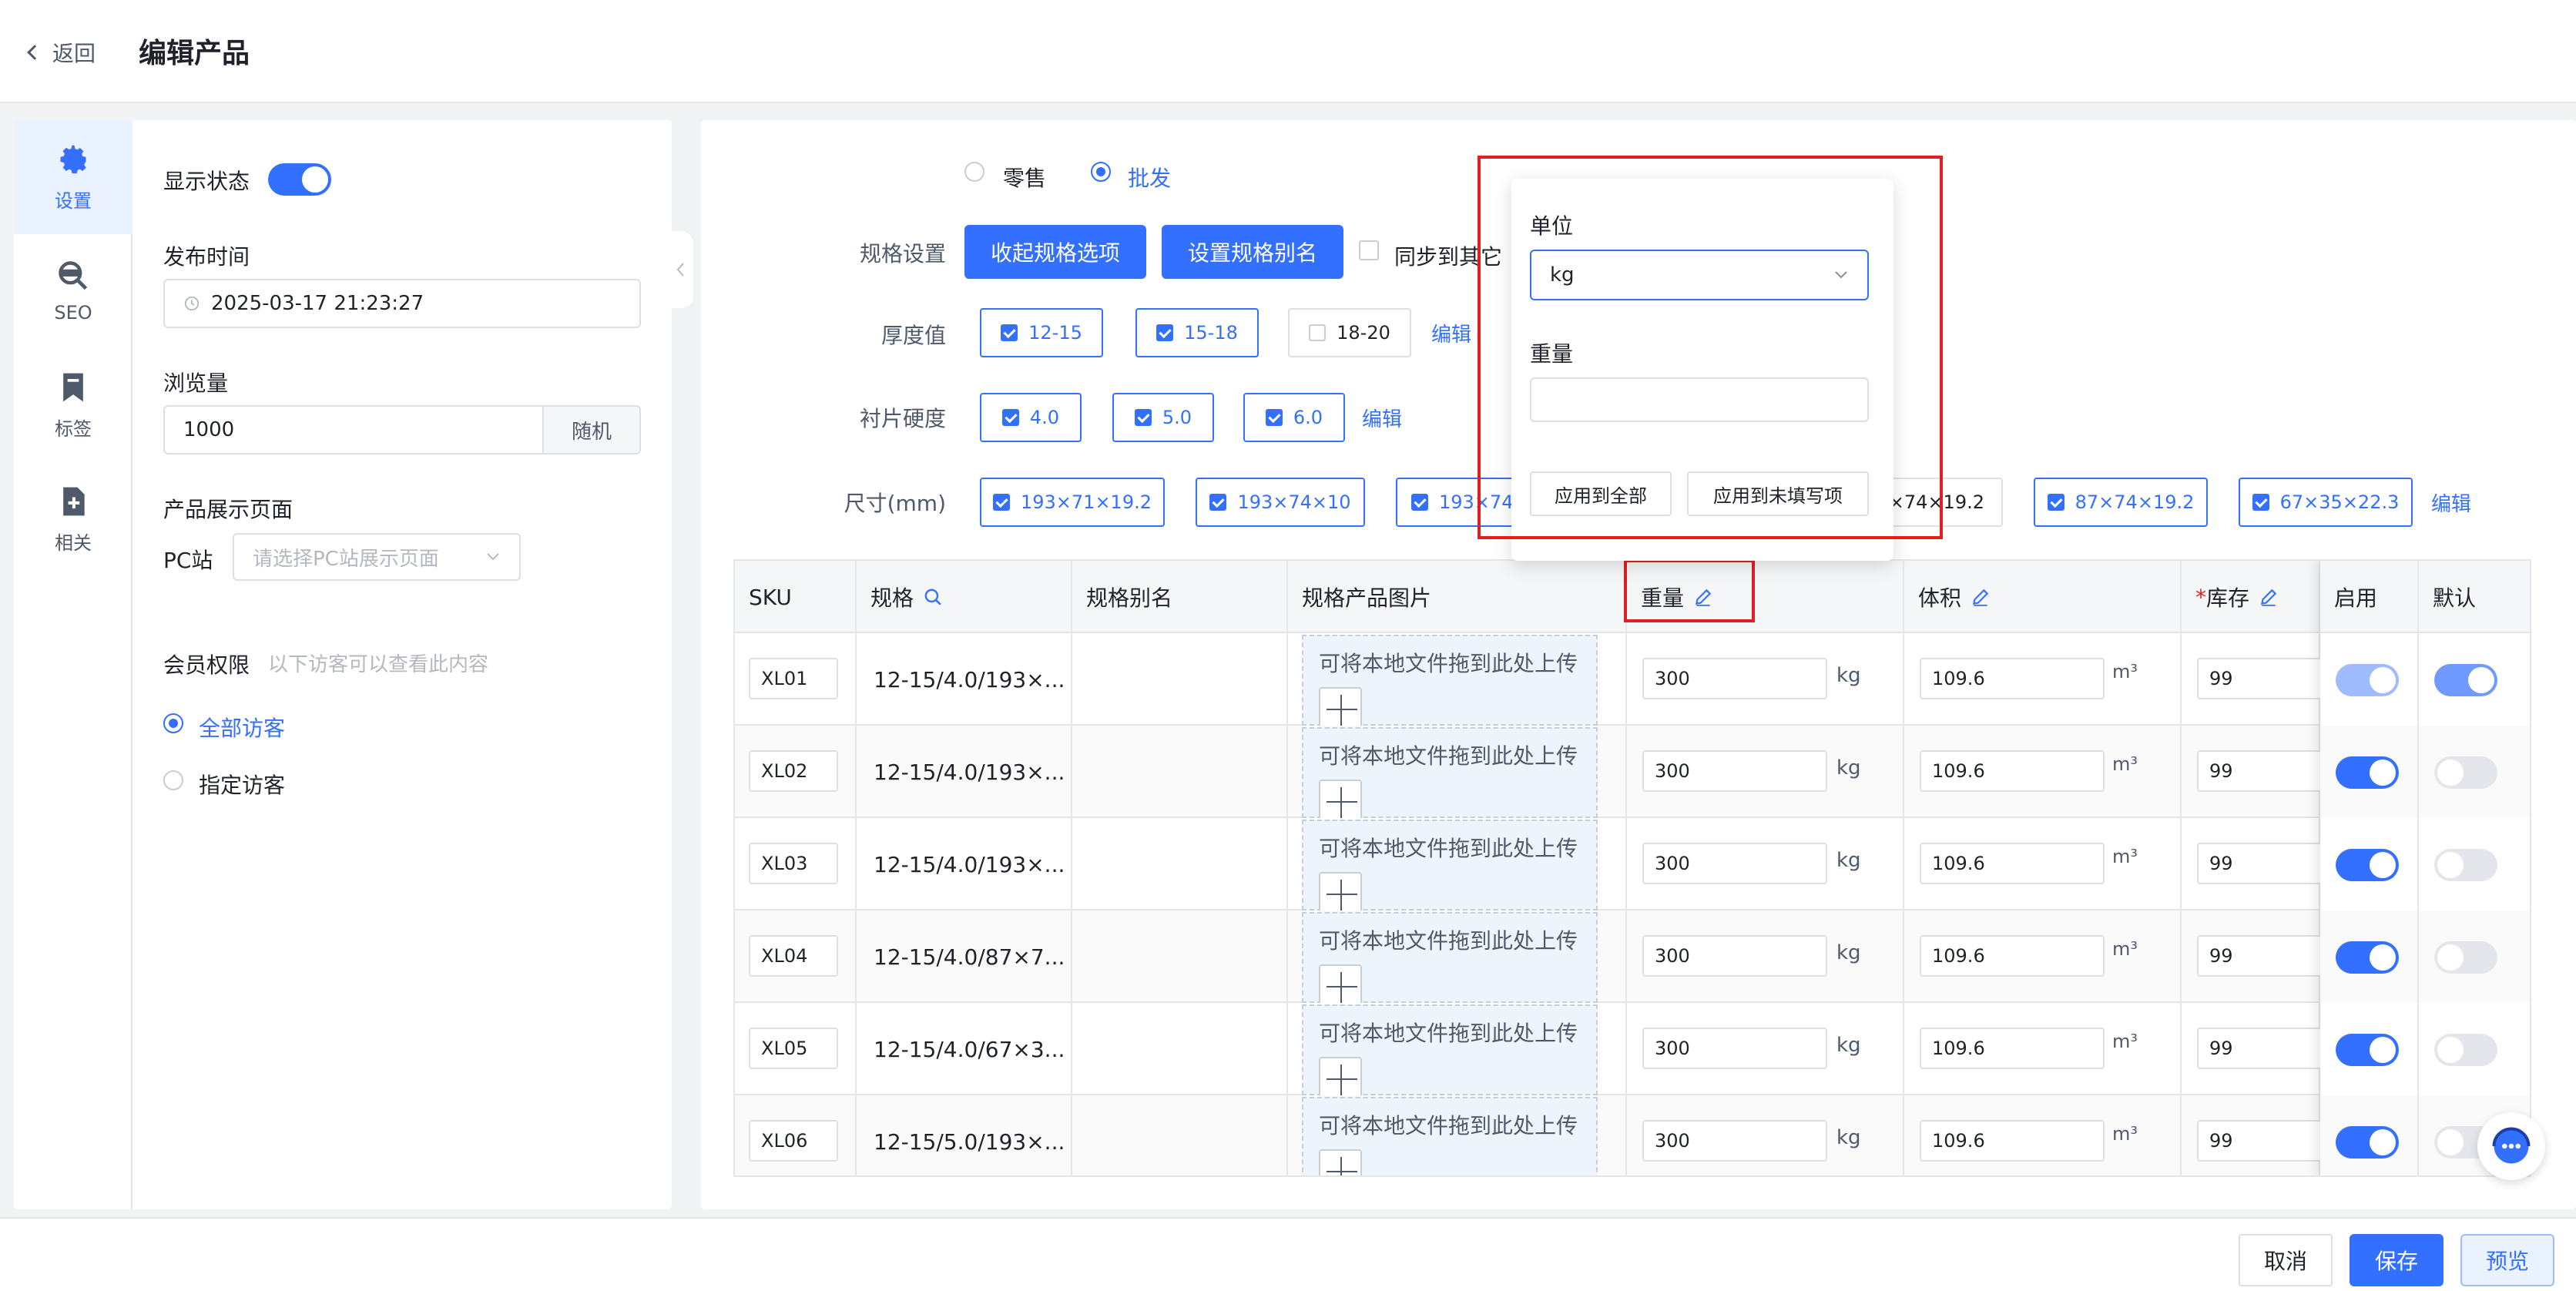 This screenshot has width=2576, height=1291. I want to click on save-button: 保存, so click(2397, 1260).